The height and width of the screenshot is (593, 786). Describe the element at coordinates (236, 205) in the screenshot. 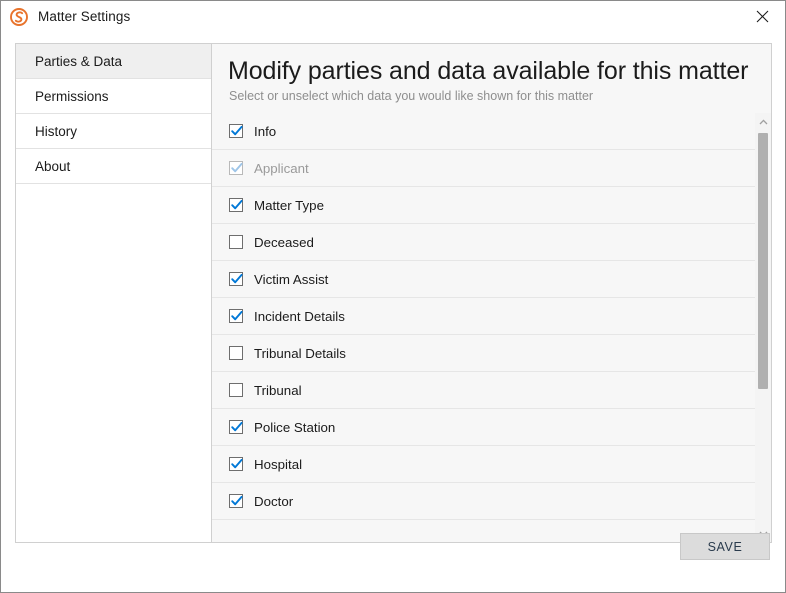

I see `checkbox-matter-type` at that location.